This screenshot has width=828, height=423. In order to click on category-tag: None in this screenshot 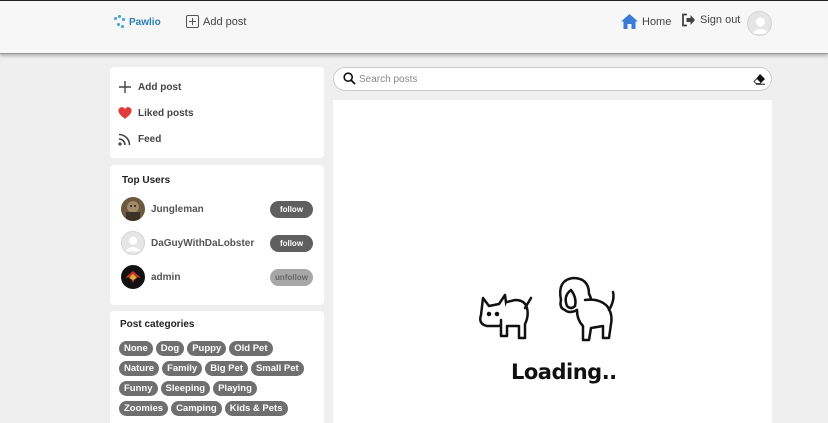, I will do `click(136, 348)`.